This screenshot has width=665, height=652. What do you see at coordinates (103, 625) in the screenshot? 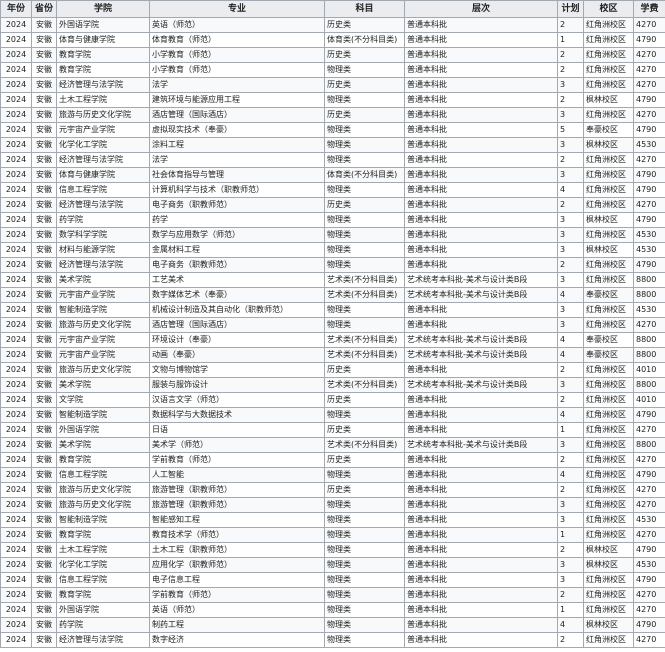
I see `cell-college: 药学院` at bounding box center [103, 625].